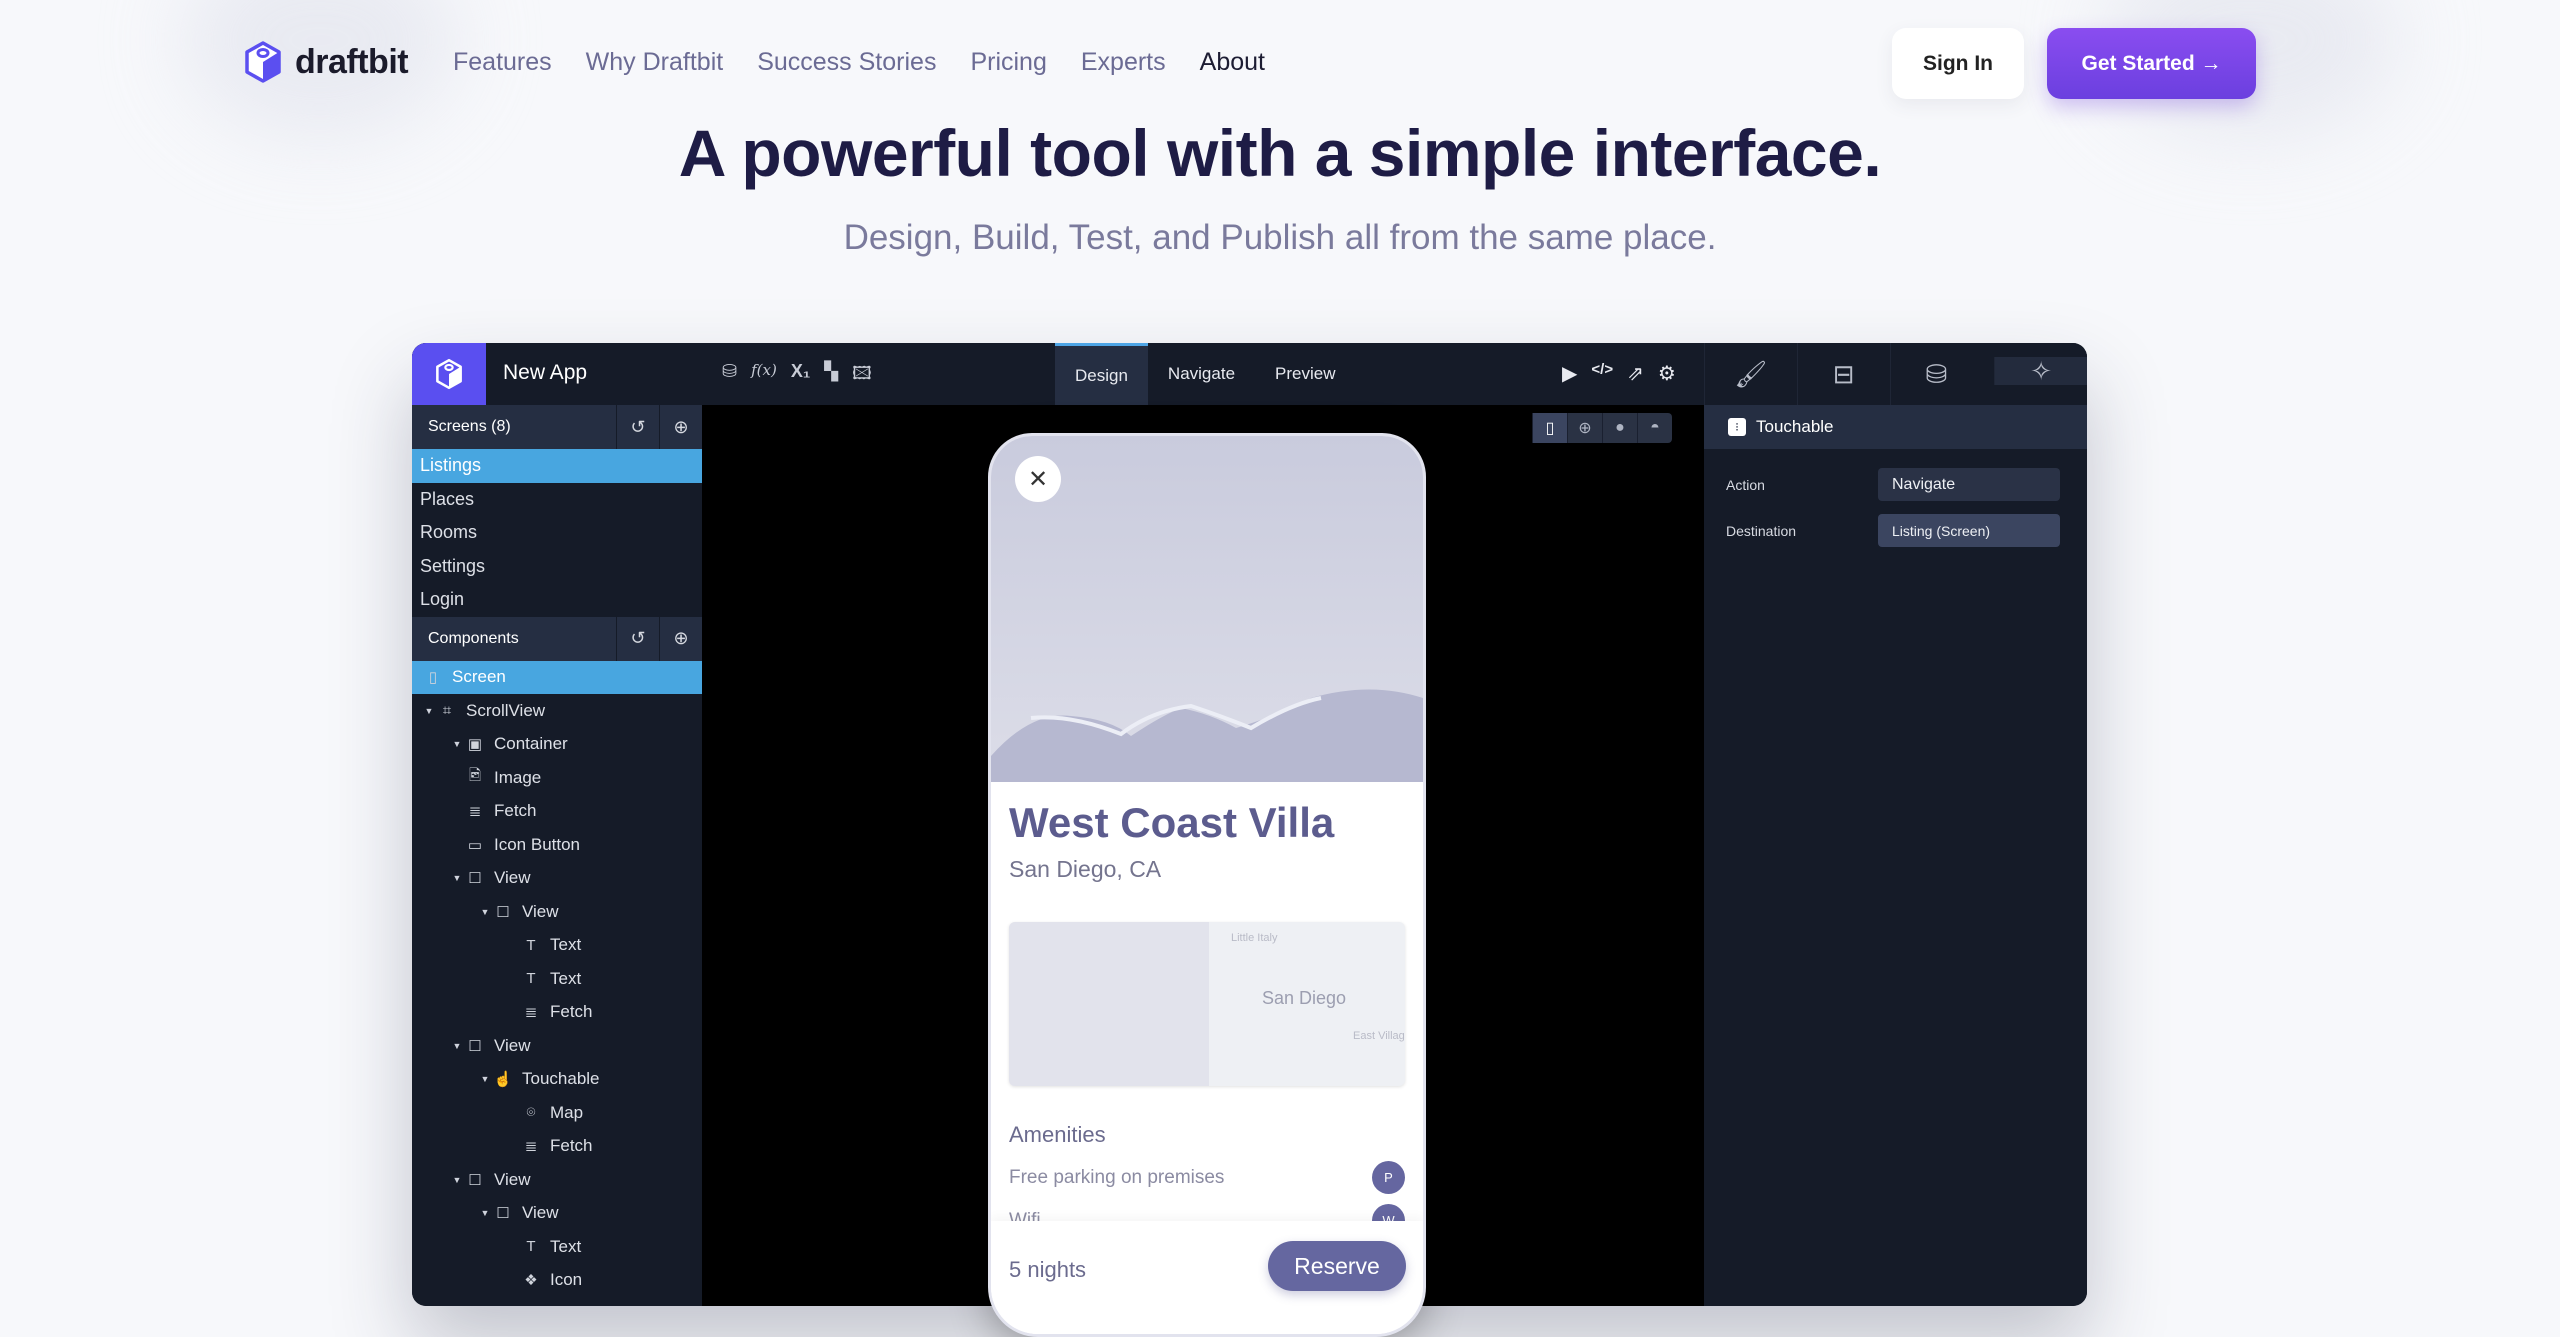 This screenshot has width=2560, height=1337. Describe the element at coordinates (846, 62) in the screenshot. I see `nav-success-stories: Success Stories` at that location.